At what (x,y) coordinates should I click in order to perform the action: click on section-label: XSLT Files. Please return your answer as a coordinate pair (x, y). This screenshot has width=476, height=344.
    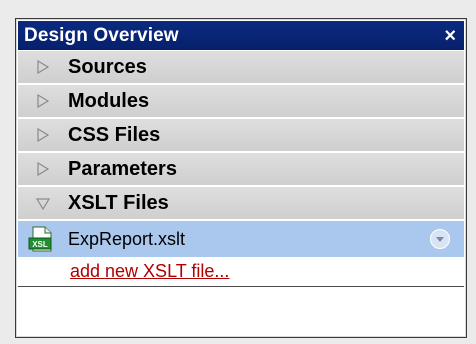
    Looking at the image, I should click on (118, 202).